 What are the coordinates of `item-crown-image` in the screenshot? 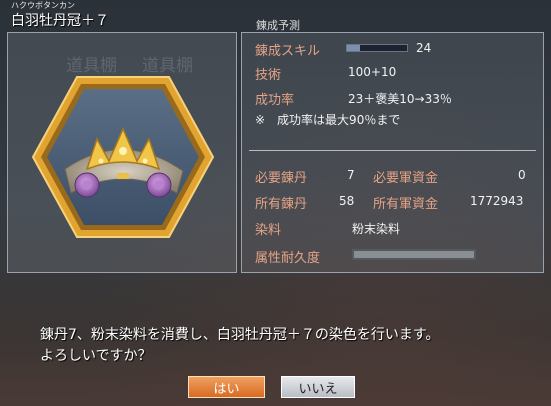 It's located at (123, 157).